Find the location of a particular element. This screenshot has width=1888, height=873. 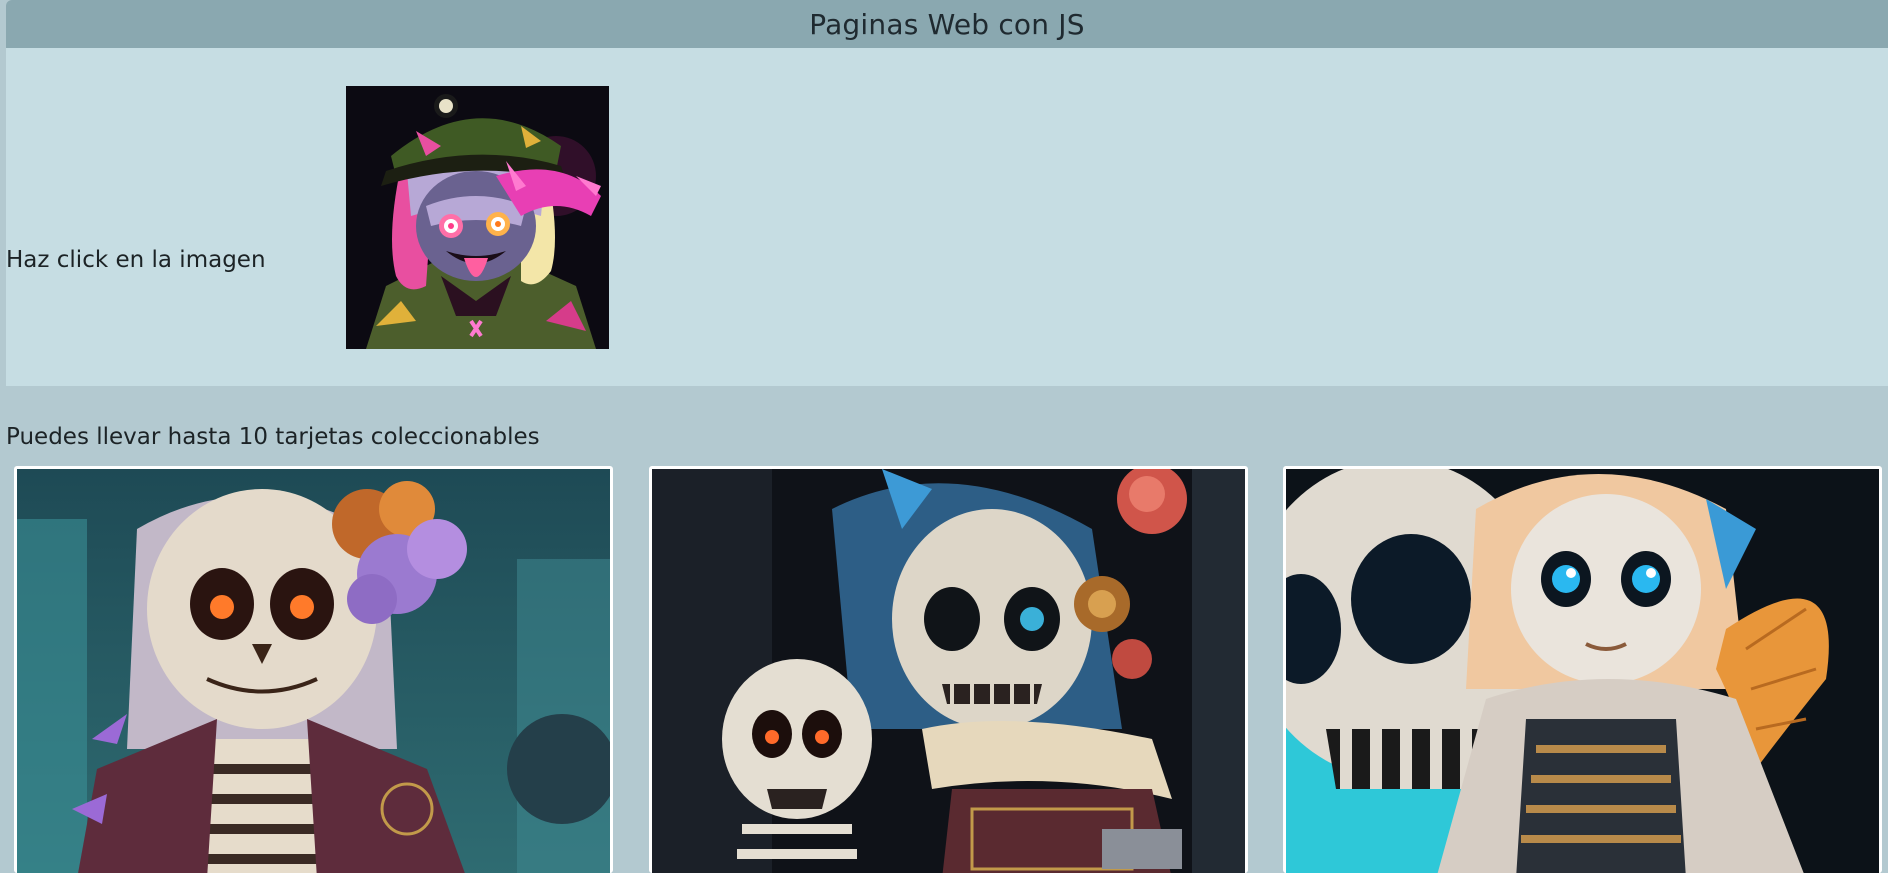

chibi-skeleton-with-giant-skull-image is located at coordinates (1582, 671).